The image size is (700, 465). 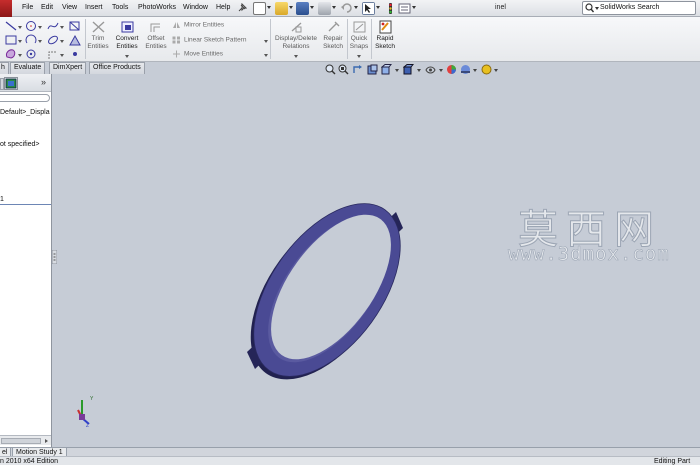 I want to click on scrollbar-thumb, so click(x=21, y=441).